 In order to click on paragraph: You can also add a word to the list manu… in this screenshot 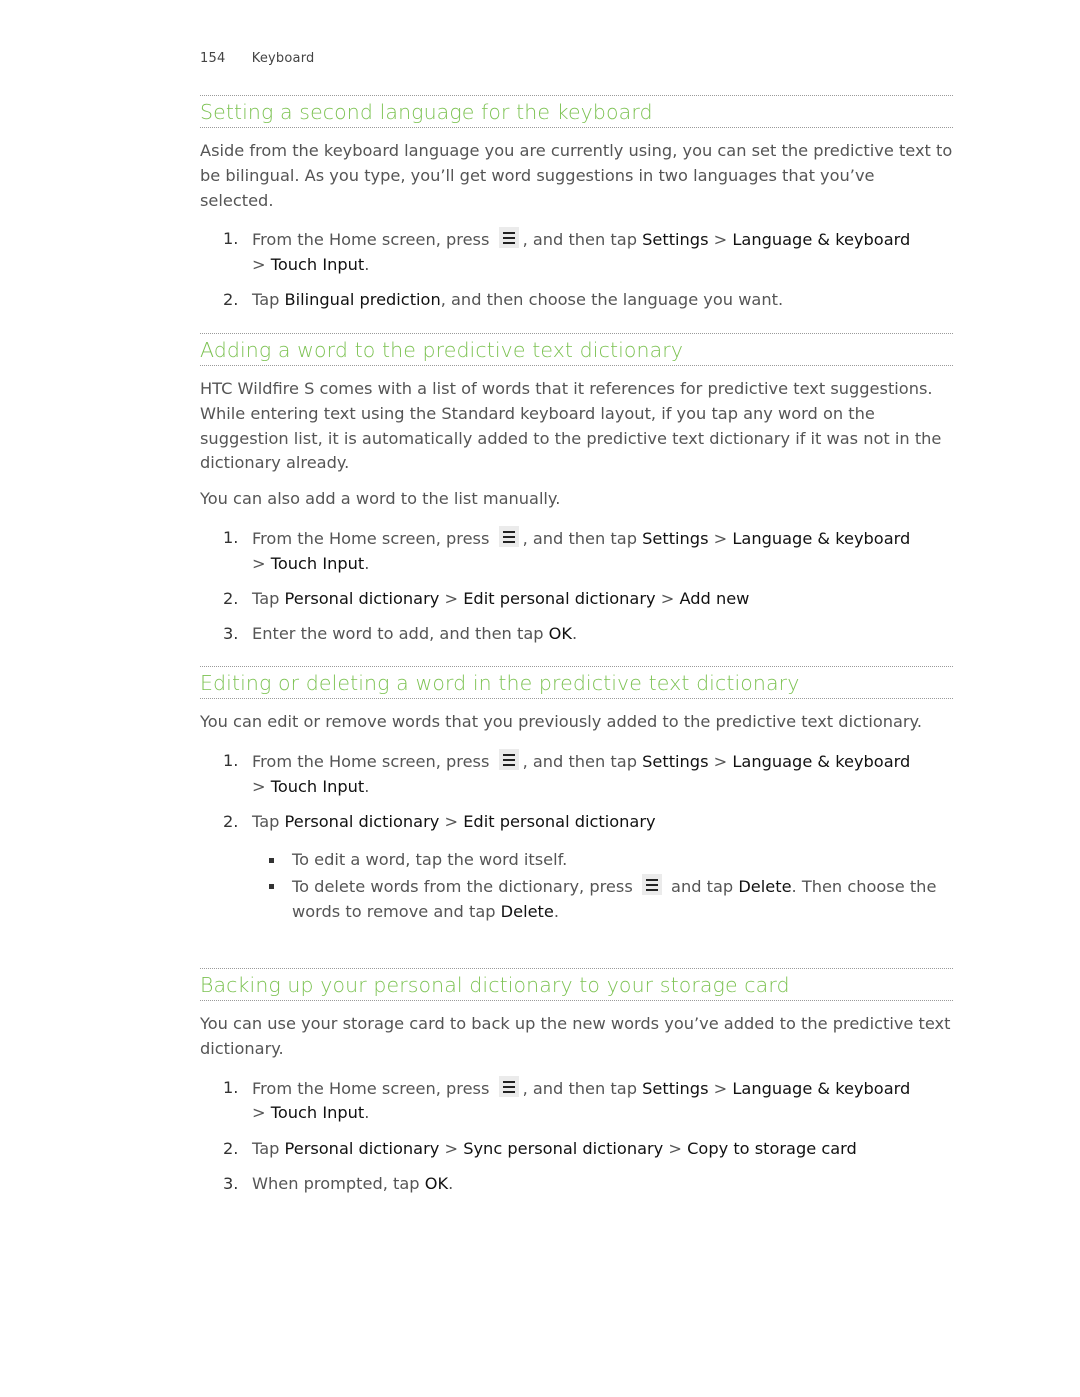, I will do `click(380, 499)`.